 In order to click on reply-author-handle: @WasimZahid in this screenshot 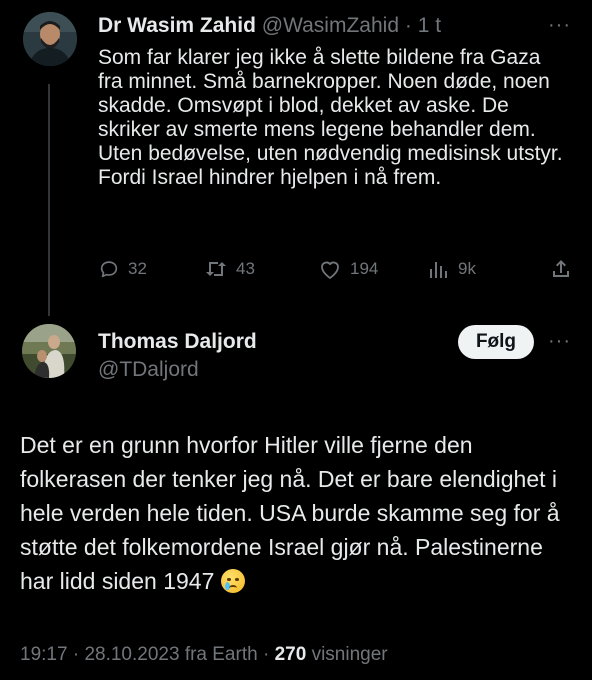, I will do `click(330, 25)`.